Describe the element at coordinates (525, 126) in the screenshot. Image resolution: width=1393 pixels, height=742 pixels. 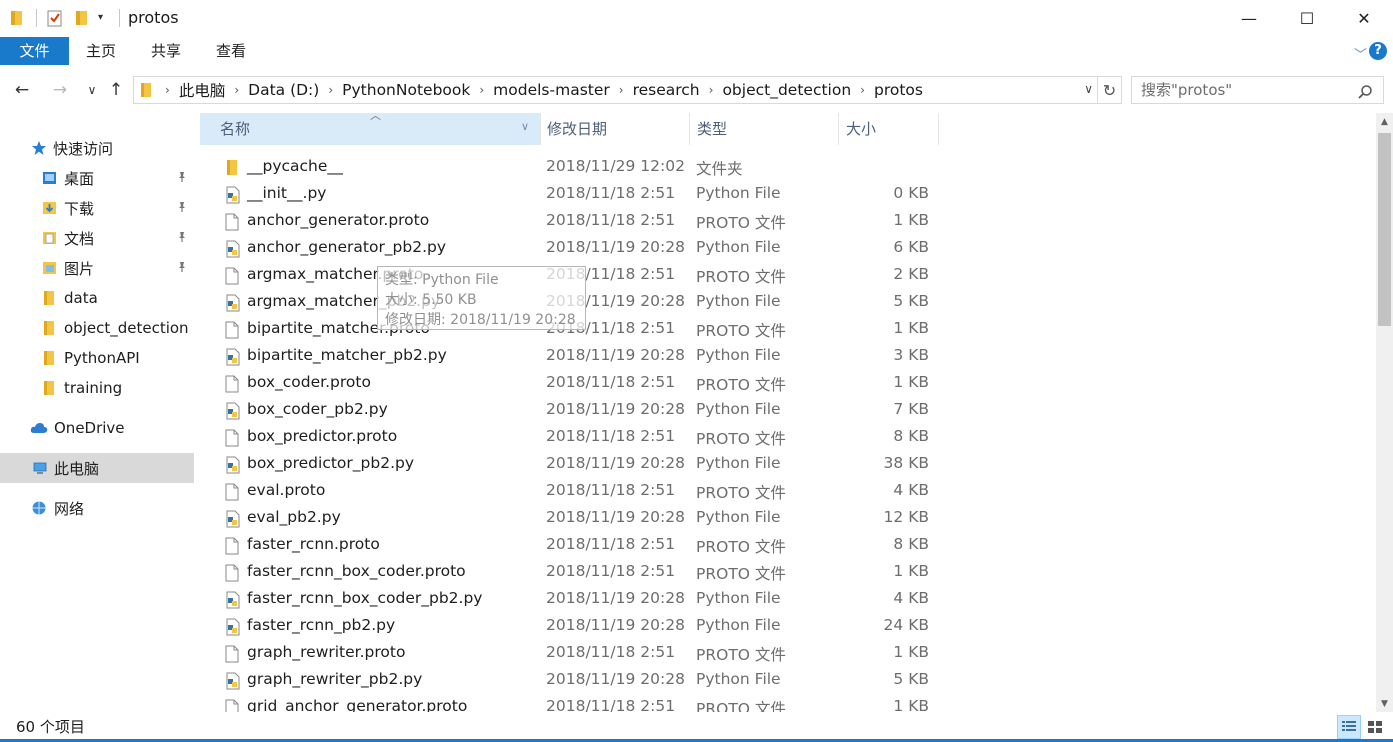
I see `column-filter-dropdown-icon: ∨` at that location.